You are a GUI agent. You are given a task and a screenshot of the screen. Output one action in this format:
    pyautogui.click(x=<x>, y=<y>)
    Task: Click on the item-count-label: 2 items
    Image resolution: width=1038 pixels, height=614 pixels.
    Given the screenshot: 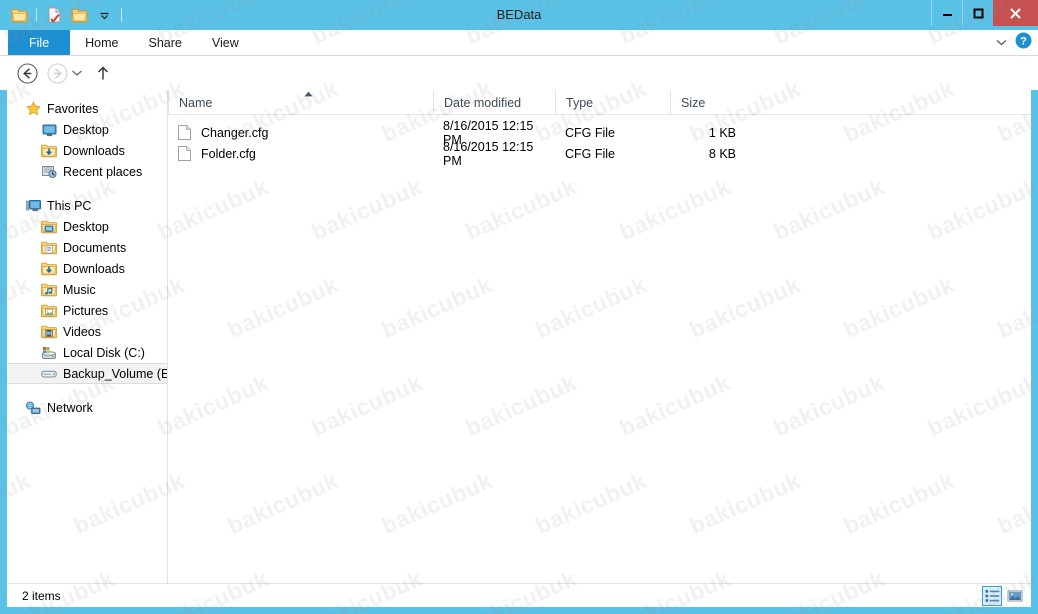 What is the action you would take?
    pyautogui.click(x=41, y=595)
    